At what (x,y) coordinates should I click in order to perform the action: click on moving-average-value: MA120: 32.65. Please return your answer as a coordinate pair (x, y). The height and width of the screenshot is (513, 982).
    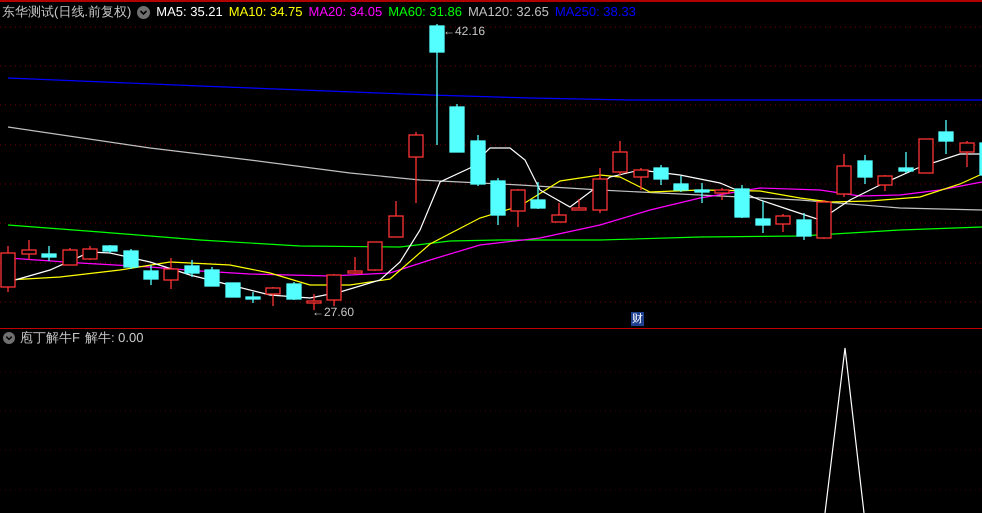
    Looking at the image, I should click on (508, 12).